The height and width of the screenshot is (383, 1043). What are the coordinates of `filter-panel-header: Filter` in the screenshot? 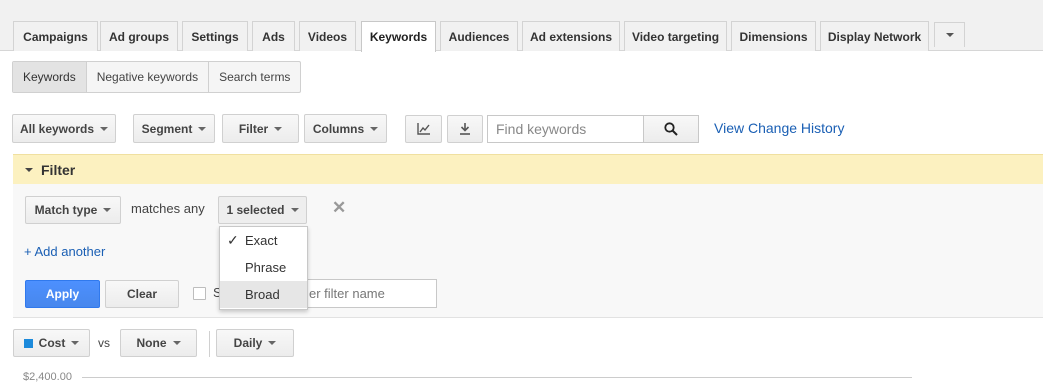 It's located at (528, 169).